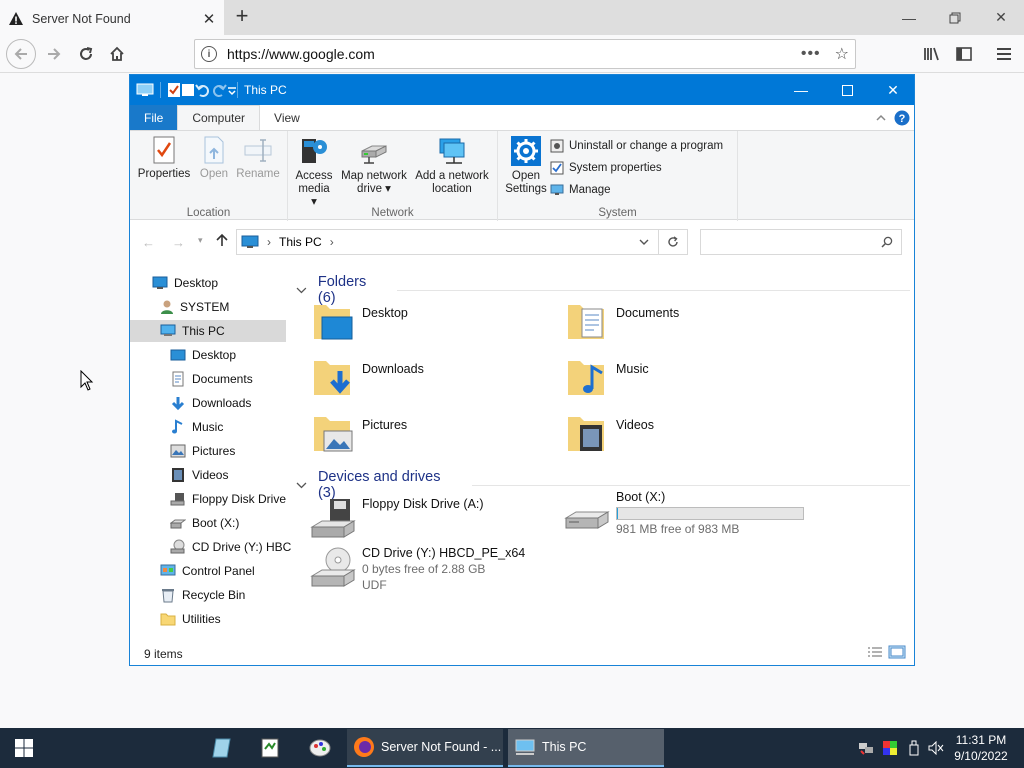 Image resolution: width=1024 pixels, height=768 pixels. I want to click on menu-button, so click(1004, 54).